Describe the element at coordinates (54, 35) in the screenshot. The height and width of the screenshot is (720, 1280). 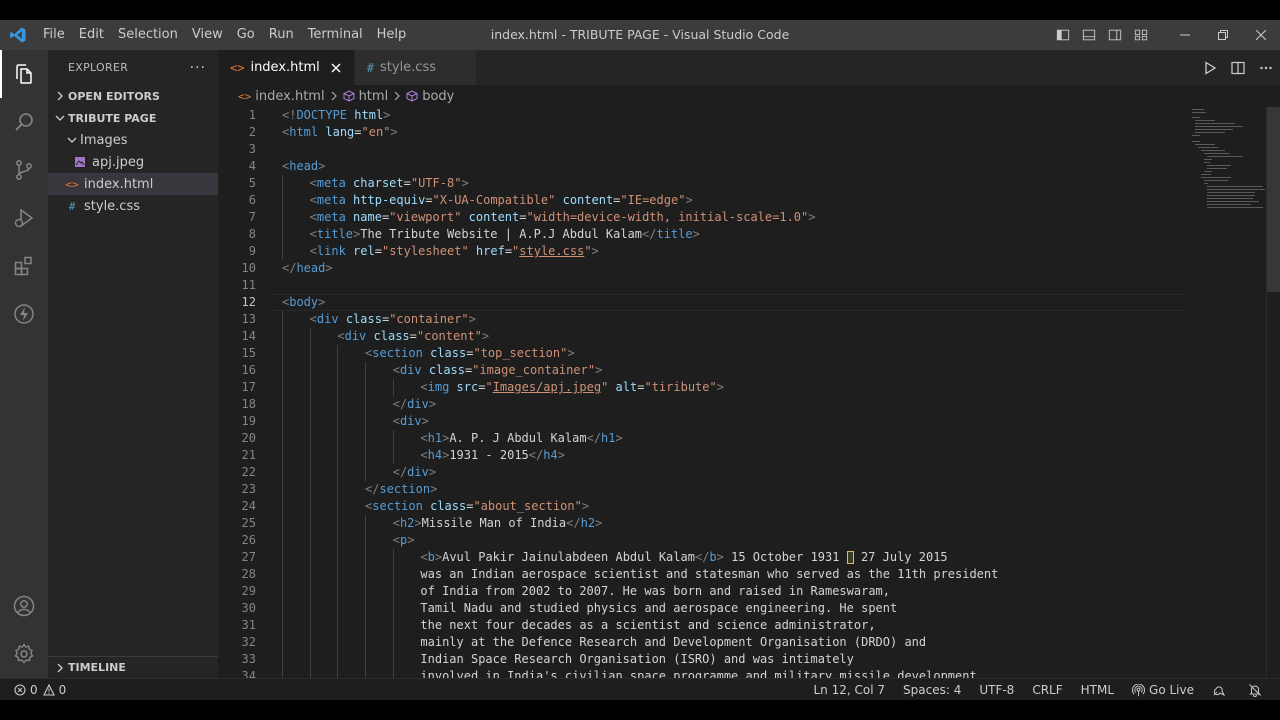
I see `menu-file: File` at that location.